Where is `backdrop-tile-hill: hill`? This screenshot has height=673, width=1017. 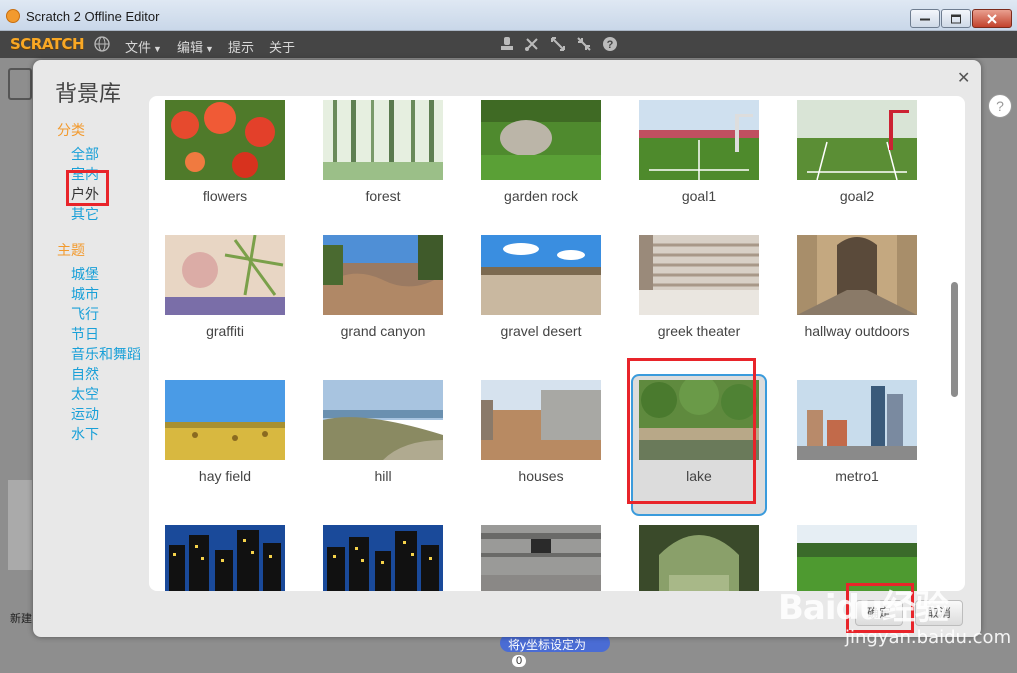 backdrop-tile-hill: hill is located at coordinates (382, 446).